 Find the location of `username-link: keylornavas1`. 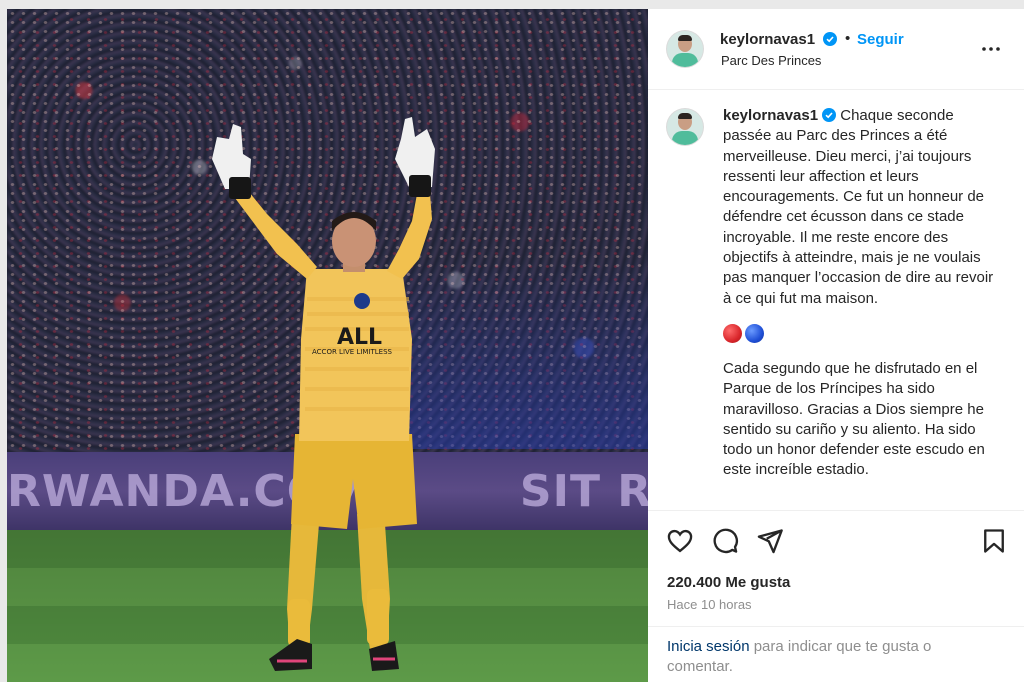

username-link: keylornavas1 is located at coordinates (779, 39).